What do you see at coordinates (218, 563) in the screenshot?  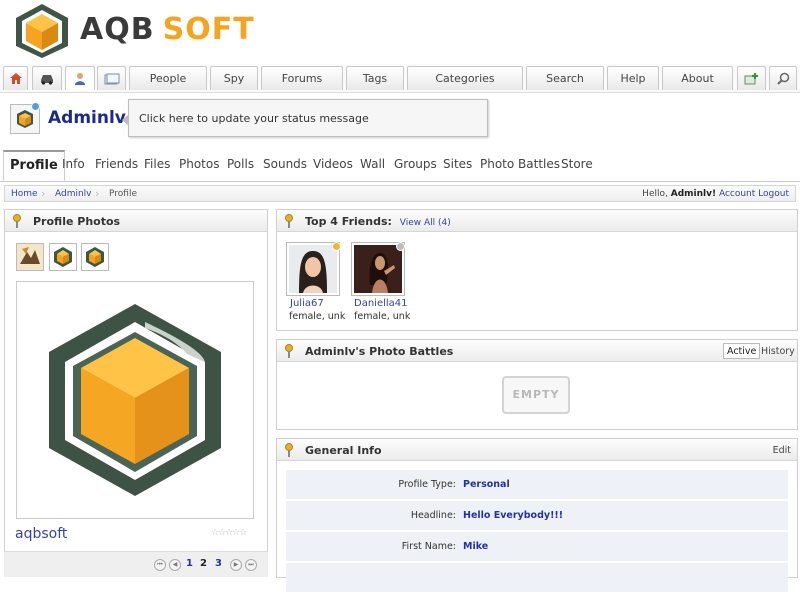 I see `page-link-3: 3` at bounding box center [218, 563].